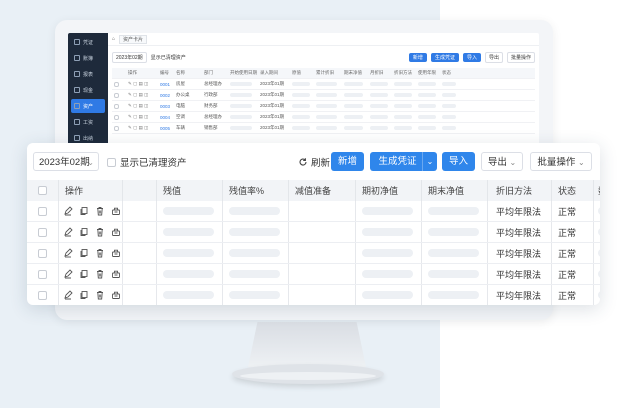 The image size is (630, 408). What do you see at coordinates (397, 161) in the screenshot?
I see `generate-voucher-label: 生成凭证` at bounding box center [397, 161].